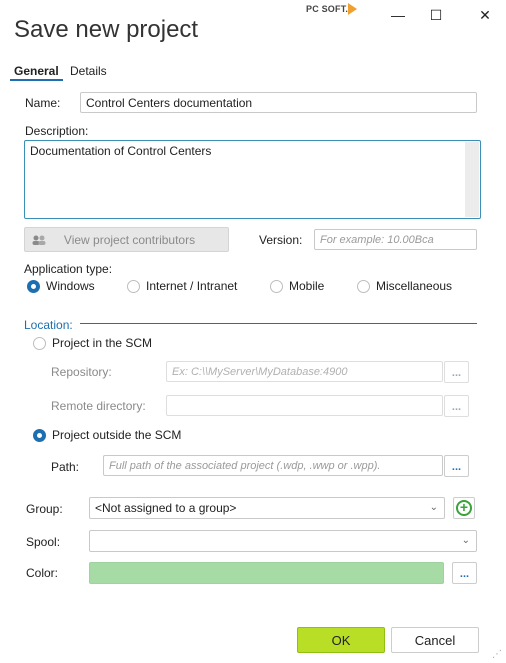 The width and height of the screenshot is (506, 663). Describe the element at coordinates (102, 343) in the screenshot. I see `project-in-scm-label: Project in the SCM` at that location.